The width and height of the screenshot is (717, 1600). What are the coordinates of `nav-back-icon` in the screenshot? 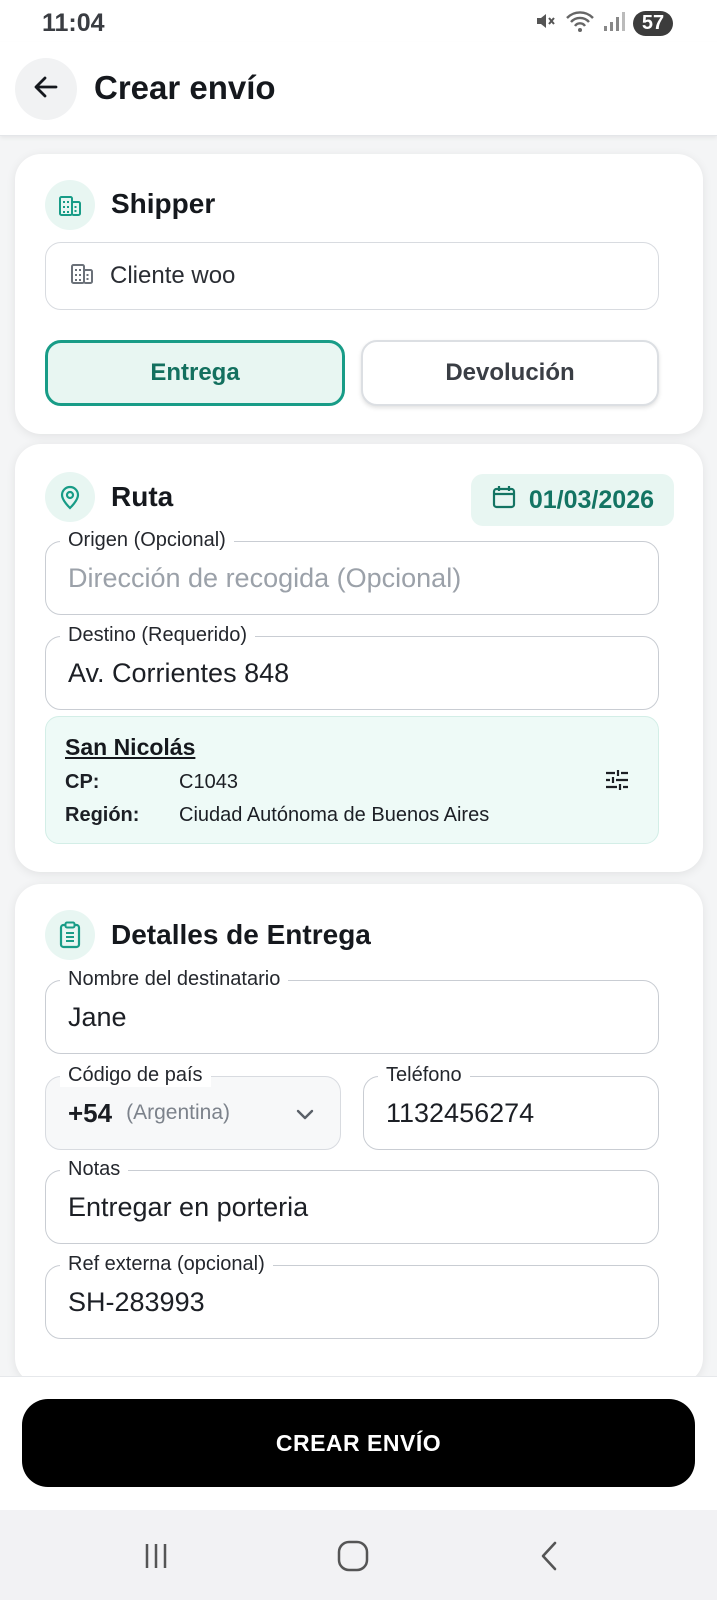 It's located at (550, 1556).